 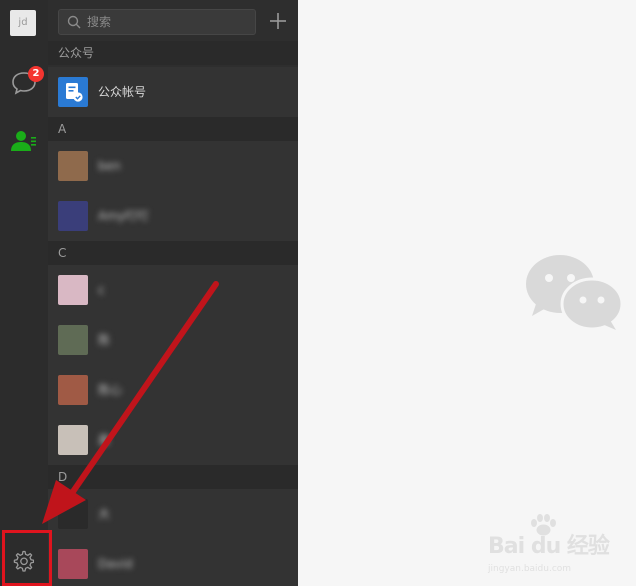 I want to click on contacts-icon, so click(x=24, y=141).